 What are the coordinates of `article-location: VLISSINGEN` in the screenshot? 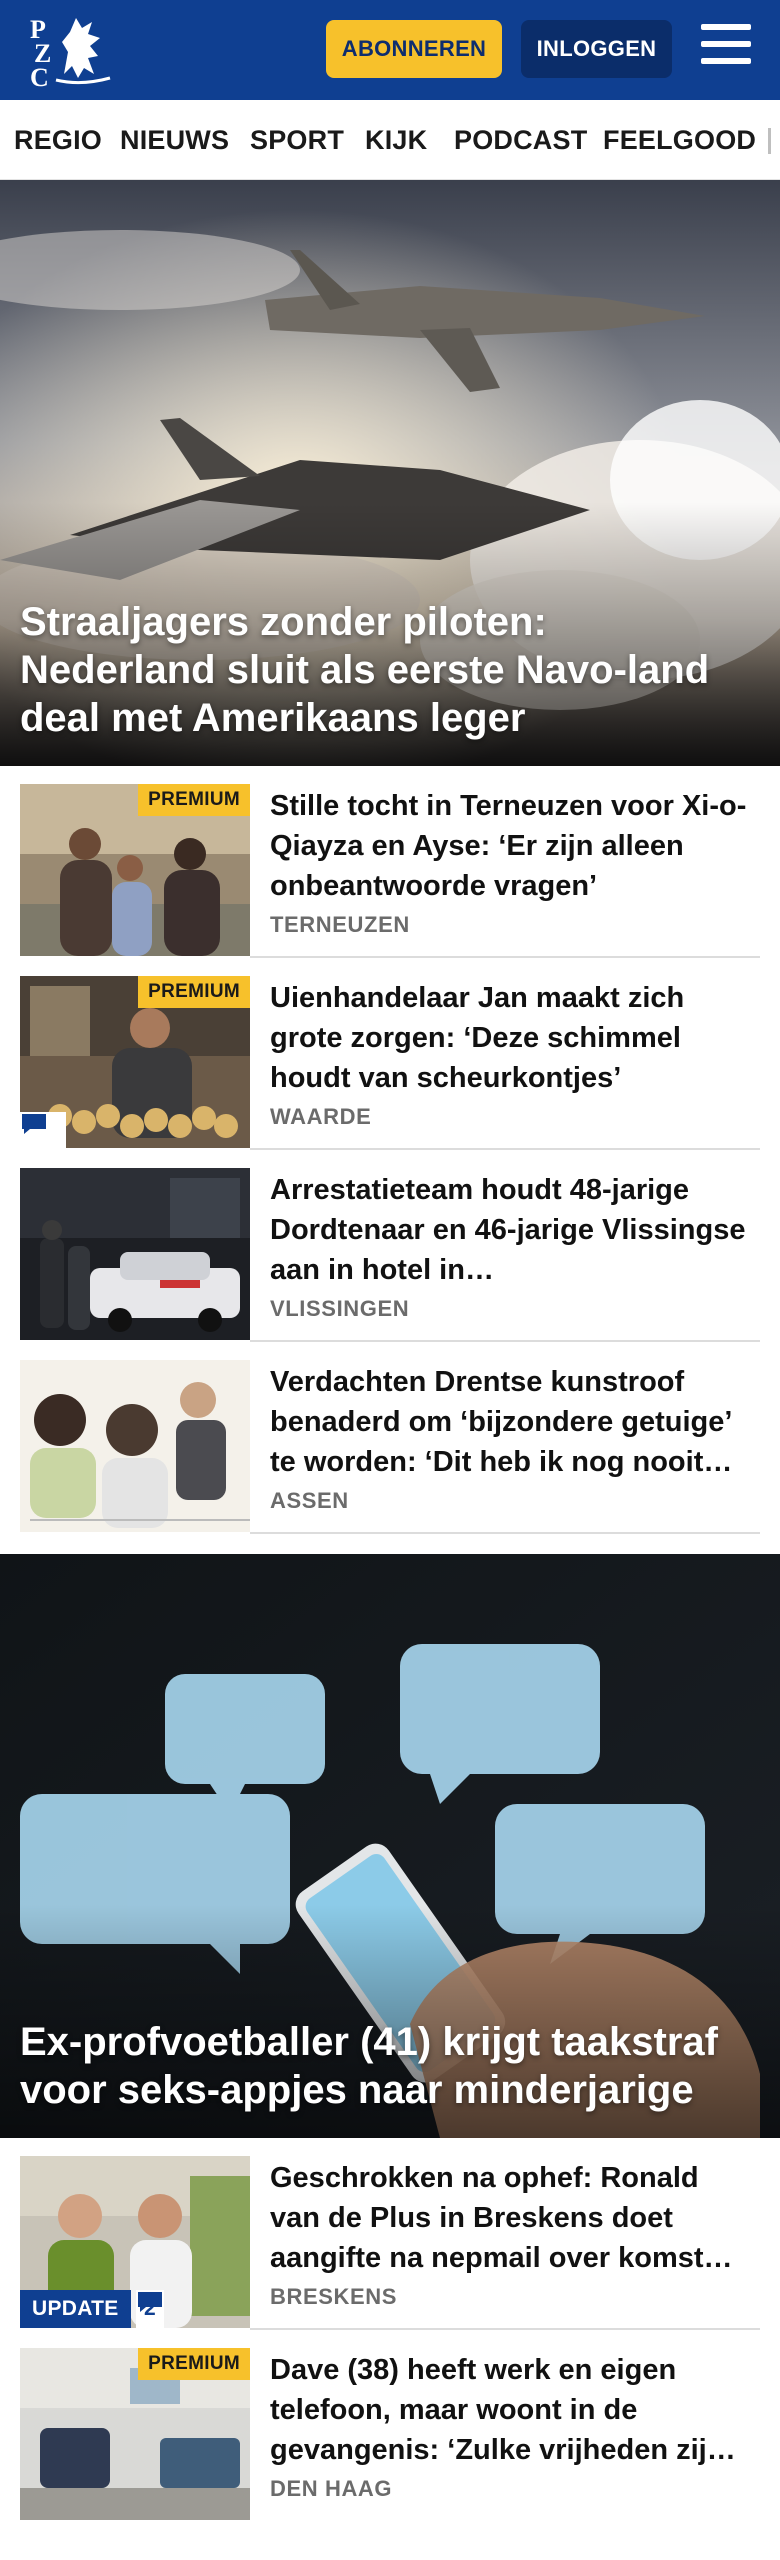 It's located at (340, 1308).